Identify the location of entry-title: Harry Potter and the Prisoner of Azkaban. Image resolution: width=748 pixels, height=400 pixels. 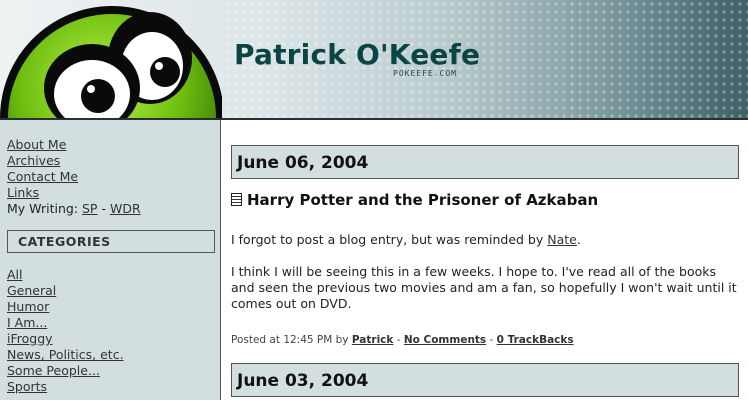
(414, 200).